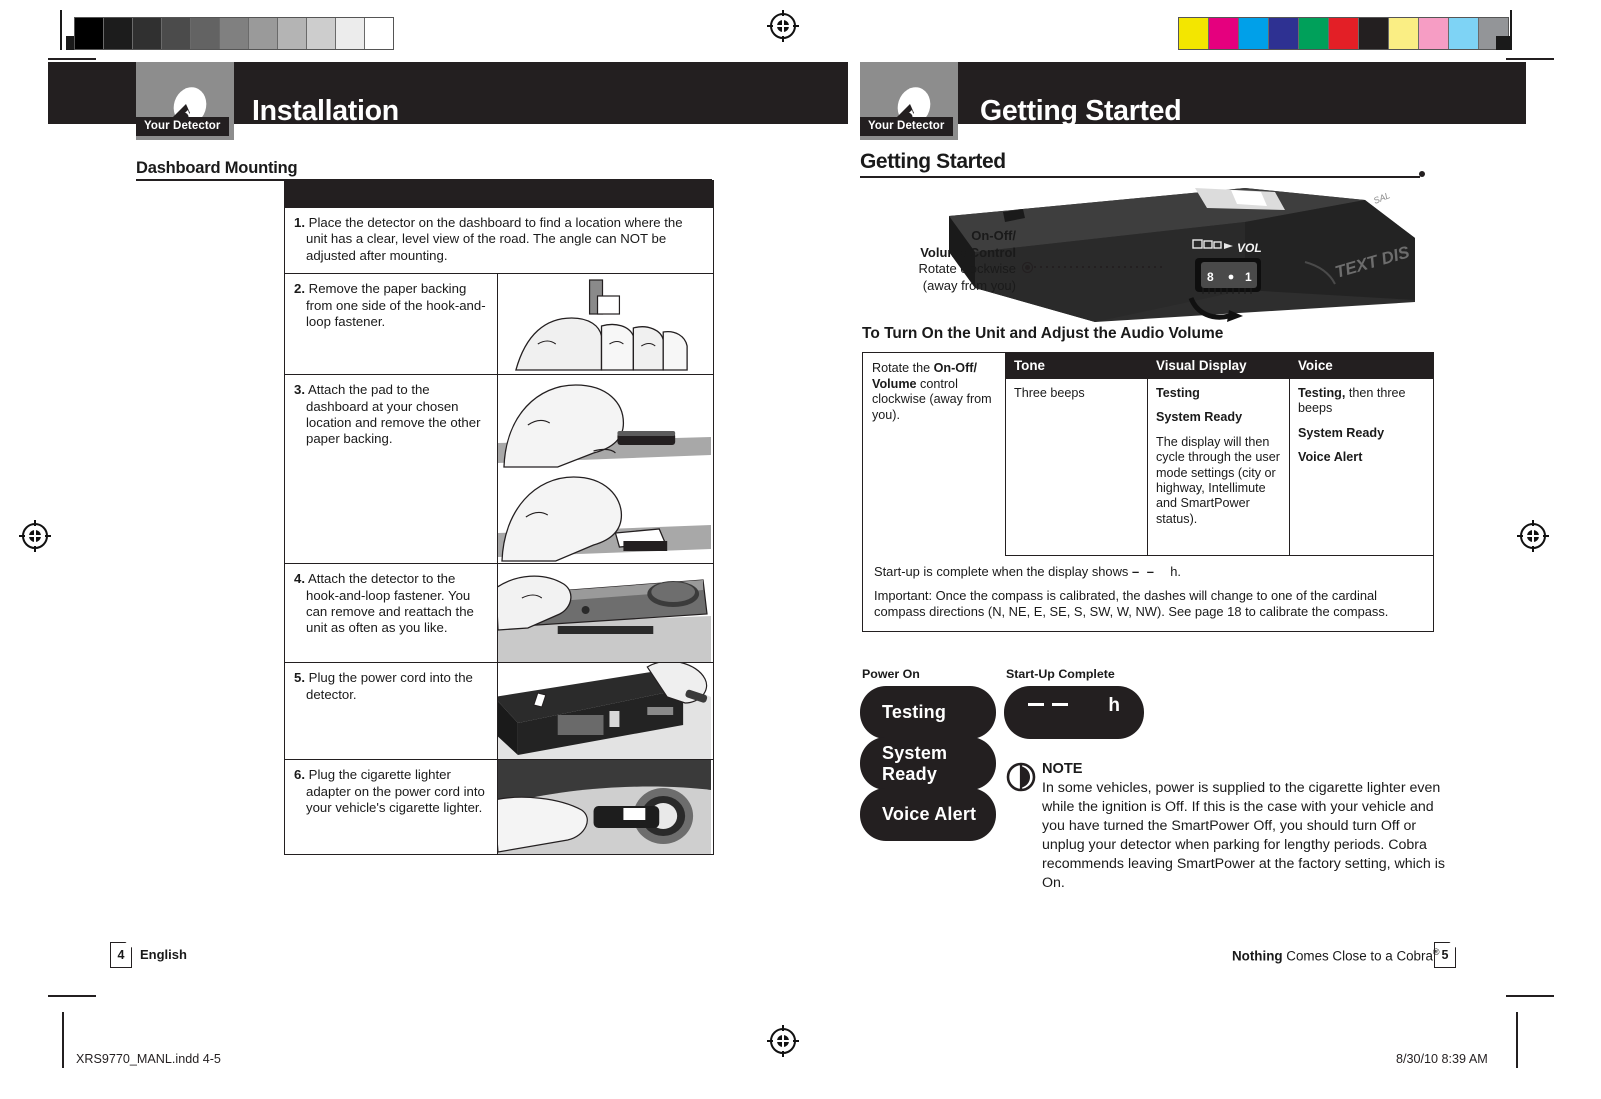 Image resolution: width=1601 pixels, height=1099 pixels. I want to click on right-chapter-band, so click(1193, 93).